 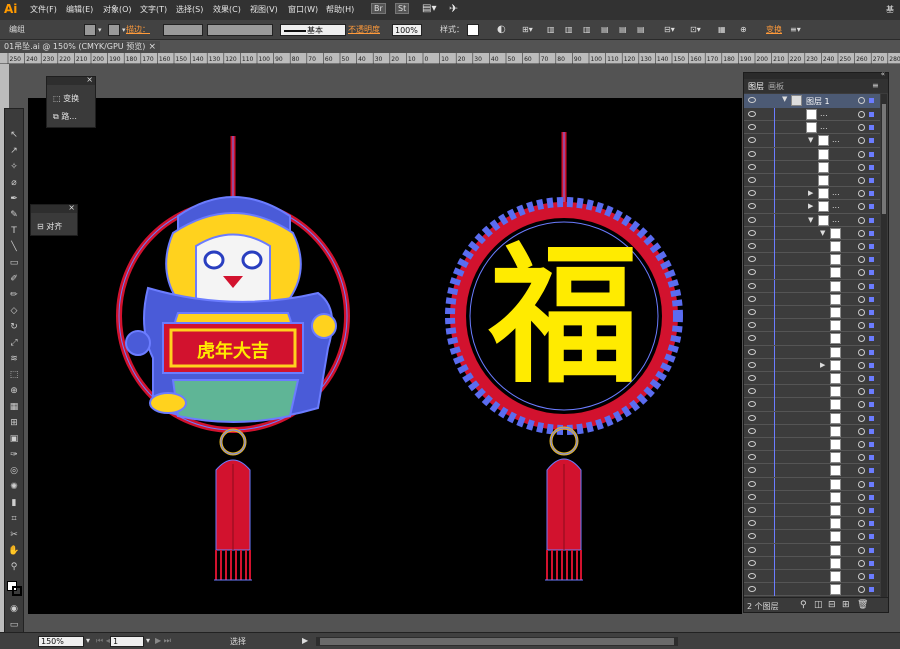 What do you see at coordinates (551, 30) in the screenshot?
I see `align-left-icon: ▥` at bounding box center [551, 30].